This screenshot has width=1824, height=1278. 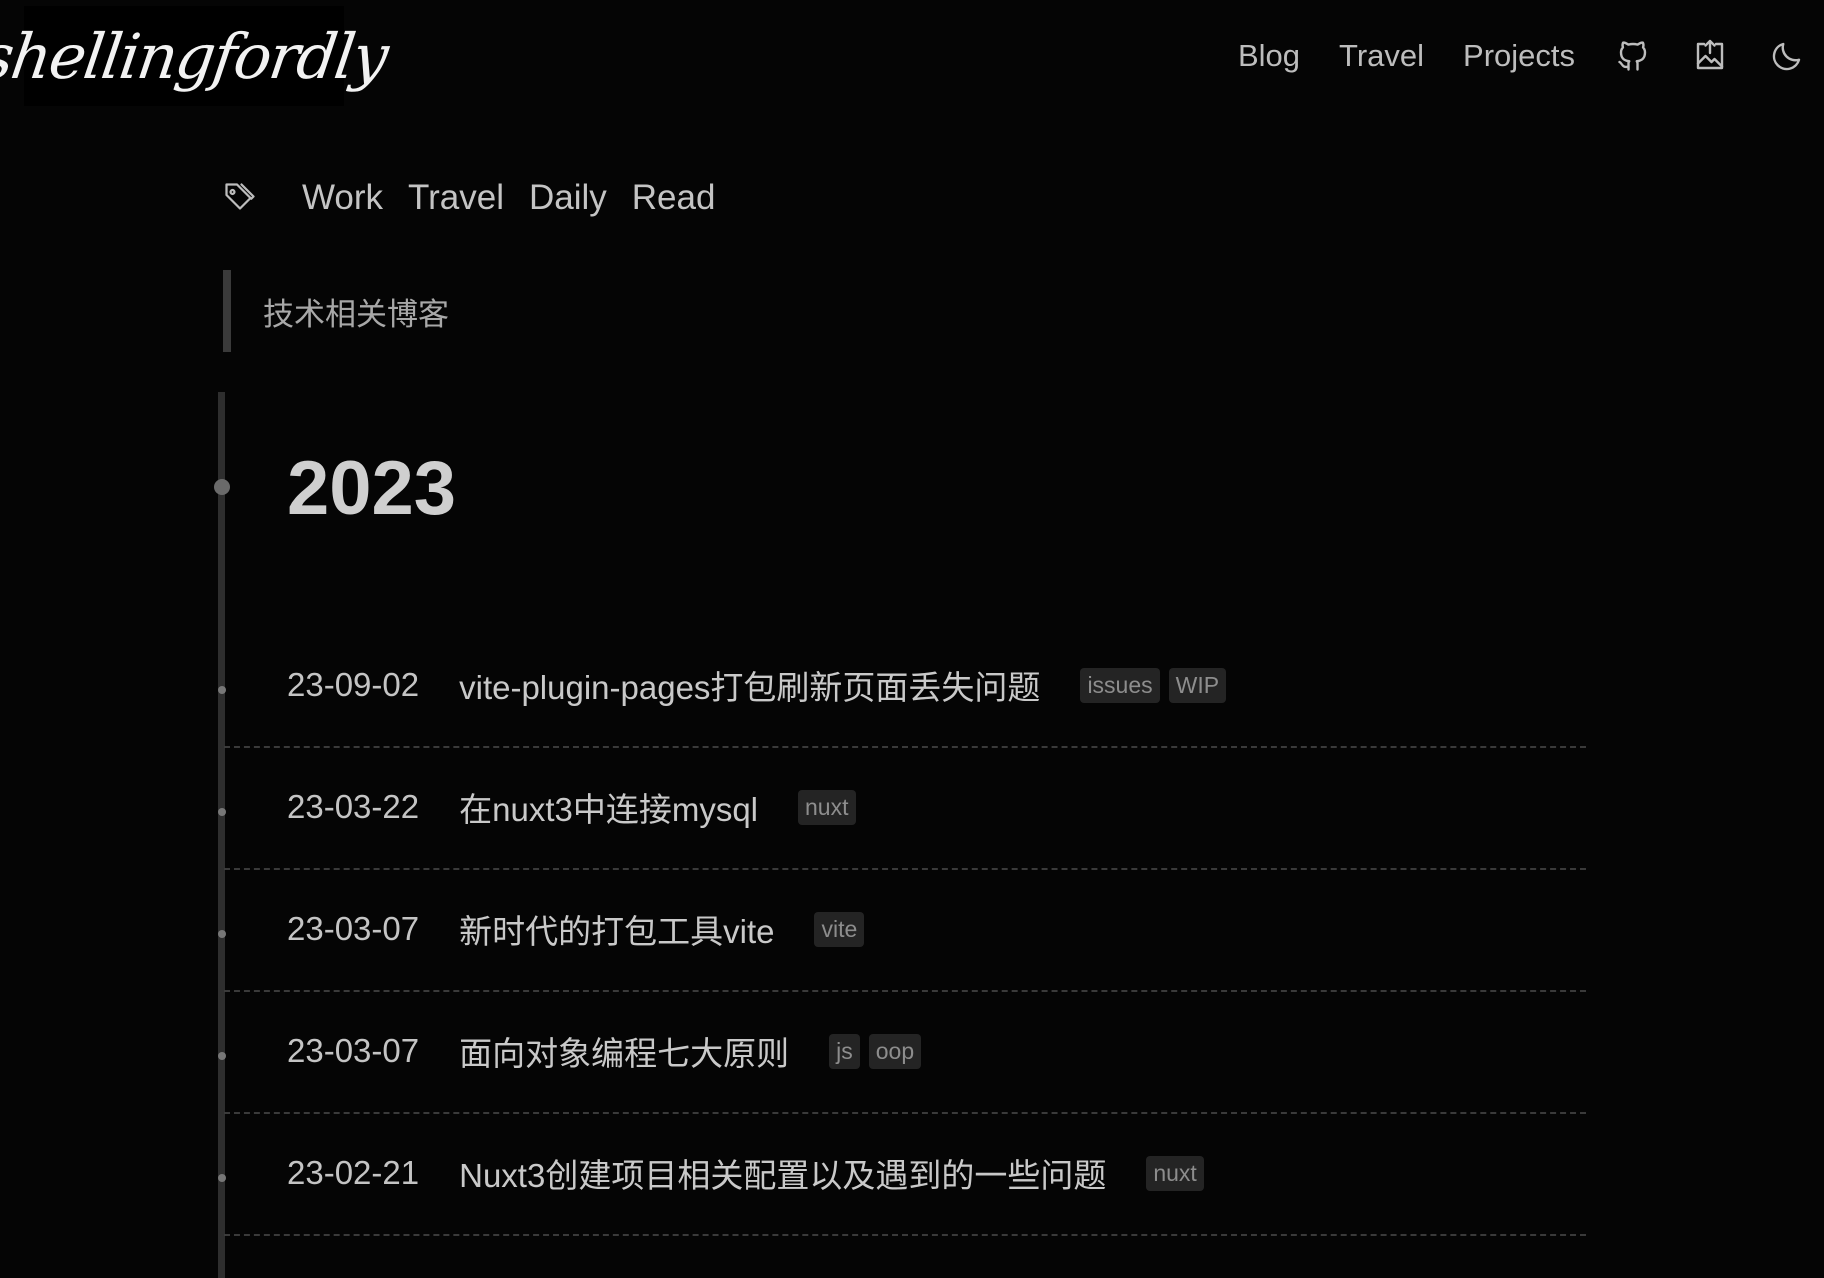 I want to click on post-link: 23-03-07 面向对象编程七大原则 js oop, so click(x=608, y=1051).